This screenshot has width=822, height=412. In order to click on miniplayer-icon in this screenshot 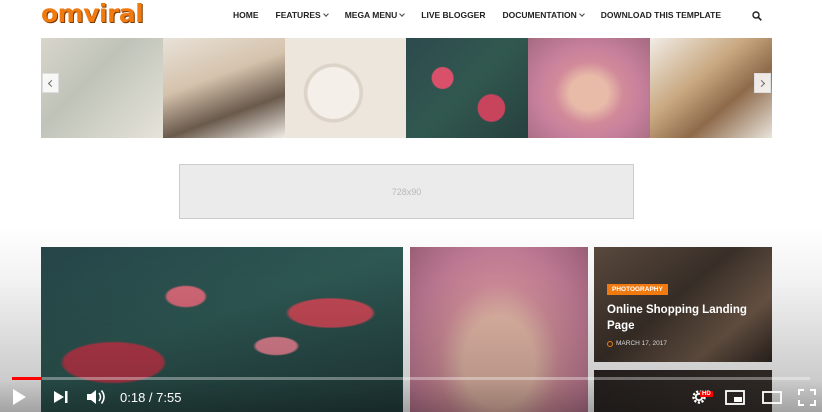, I will do `click(735, 397)`.